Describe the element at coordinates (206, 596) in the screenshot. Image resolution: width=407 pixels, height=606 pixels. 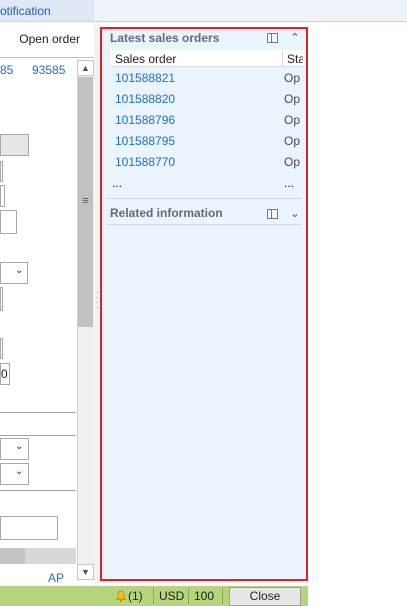
I see `company-indicator: 100` at that location.